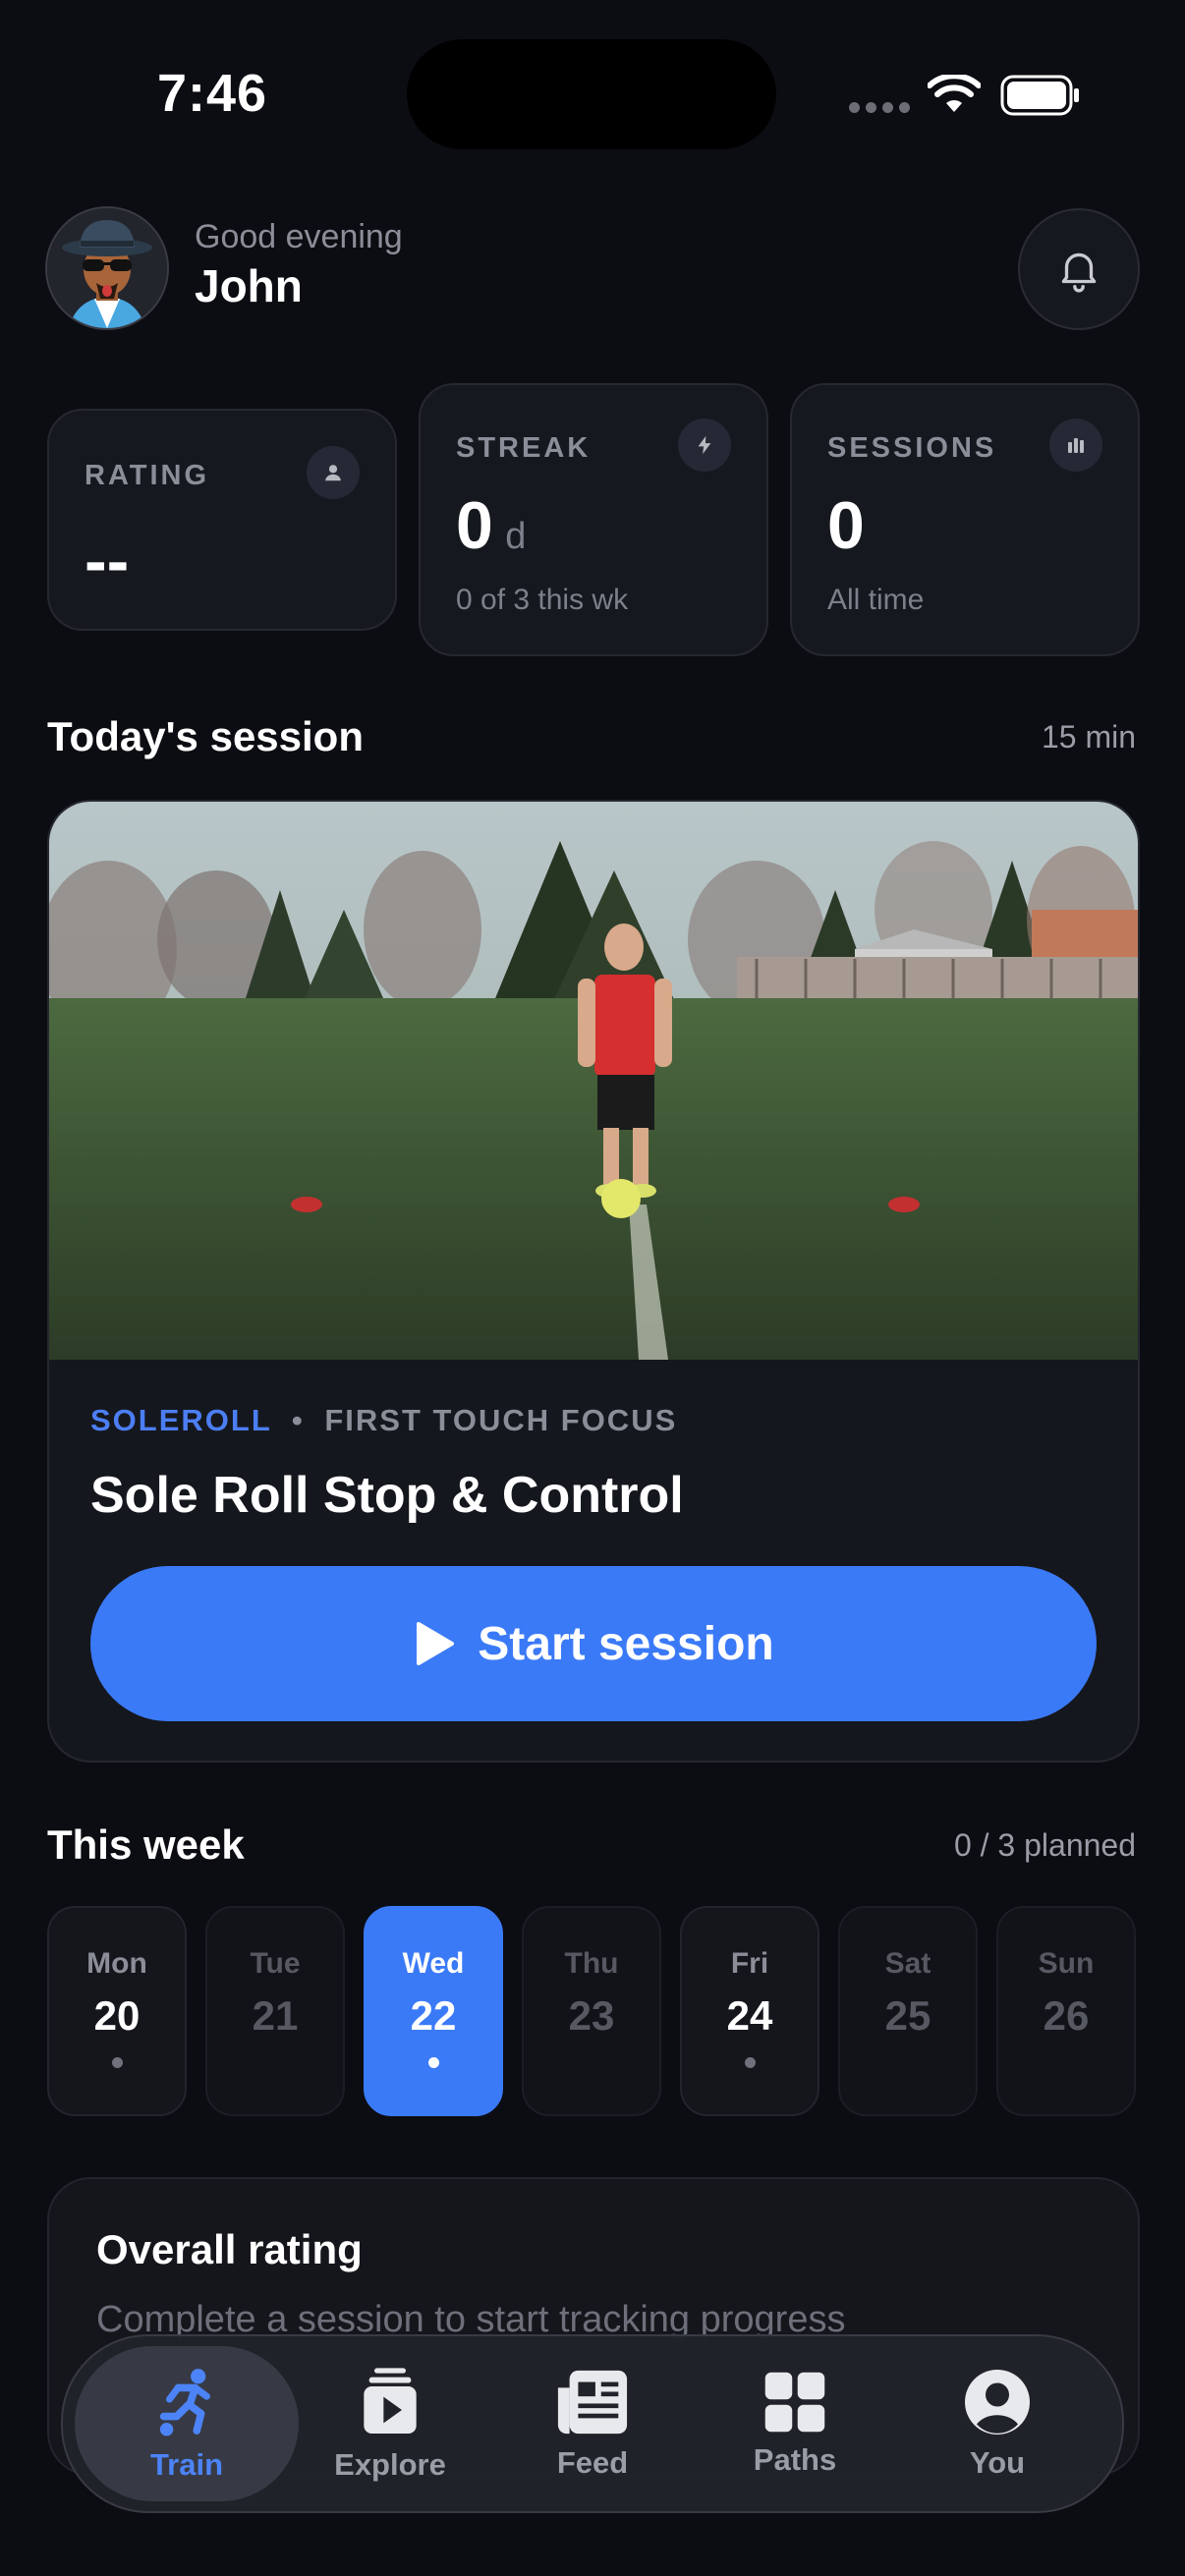 This screenshot has width=1185, height=2576. What do you see at coordinates (955, 93) in the screenshot?
I see `wifi-icon` at bounding box center [955, 93].